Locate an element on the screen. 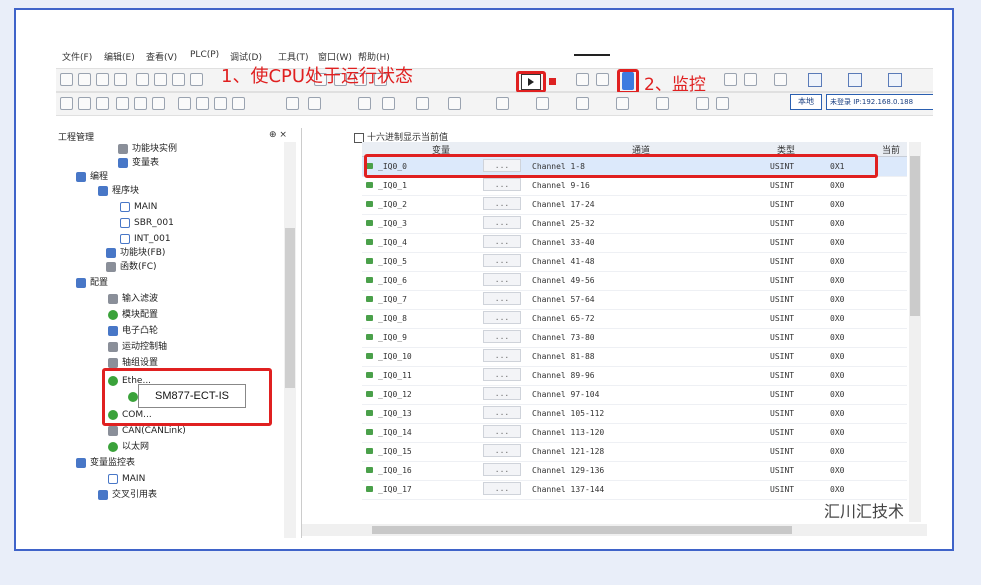 The width and height of the screenshot is (981, 585). tree-item: 运动控制轴 is located at coordinates (137, 347).